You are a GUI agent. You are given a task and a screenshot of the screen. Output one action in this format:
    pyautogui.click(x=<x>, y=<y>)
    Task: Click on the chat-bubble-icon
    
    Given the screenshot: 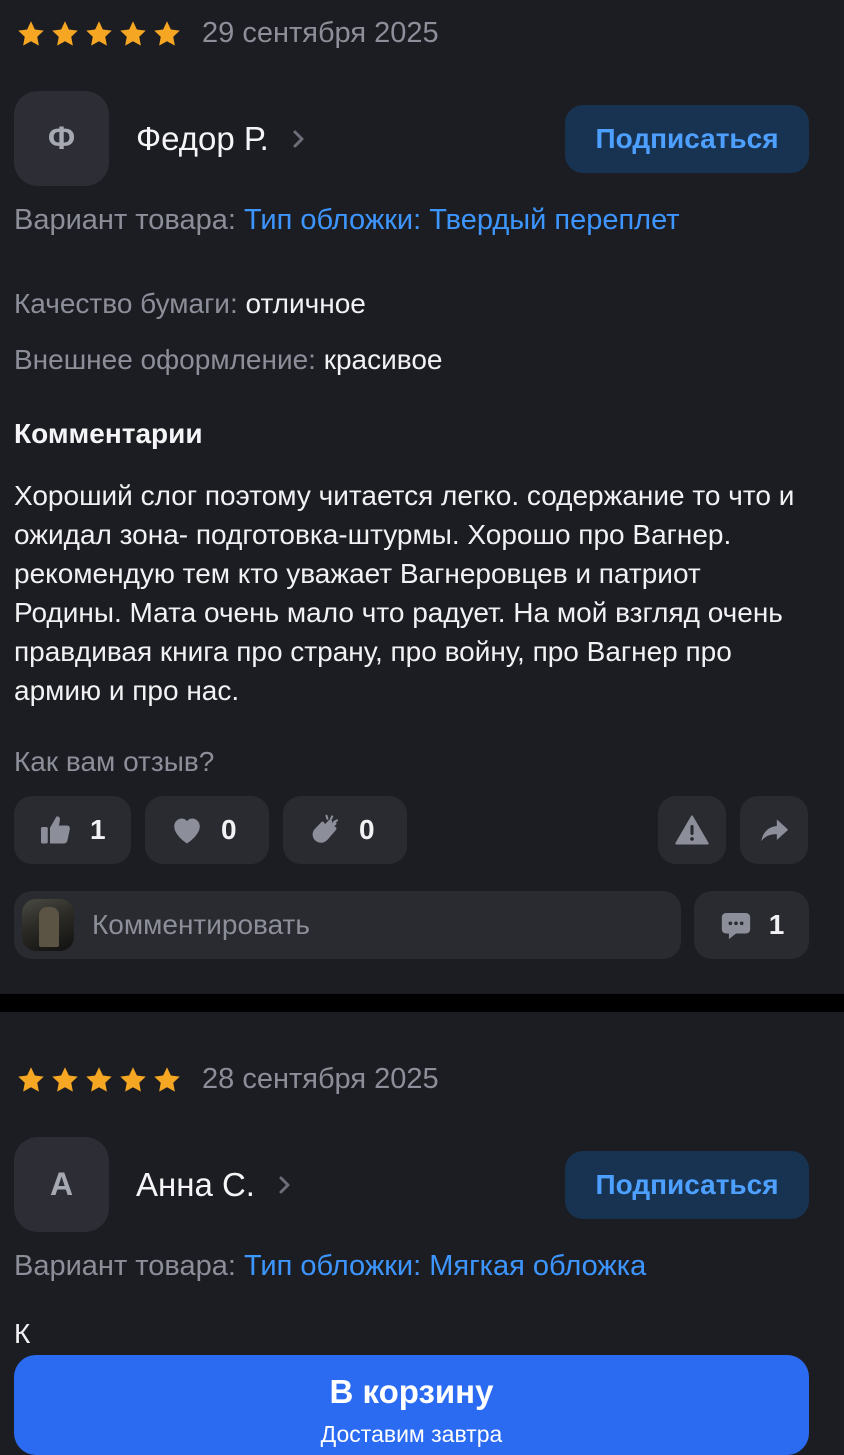 What is the action you would take?
    pyautogui.click(x=735, y=926)
    